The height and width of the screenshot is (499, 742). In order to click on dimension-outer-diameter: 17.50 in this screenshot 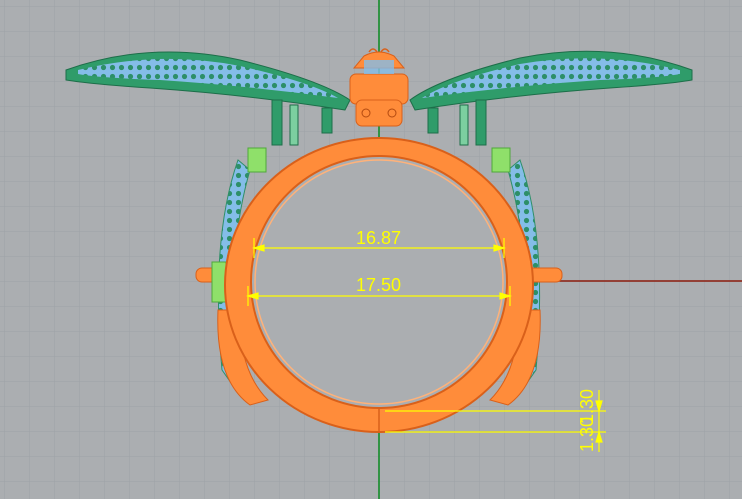, I will do `click(378, 285)`.